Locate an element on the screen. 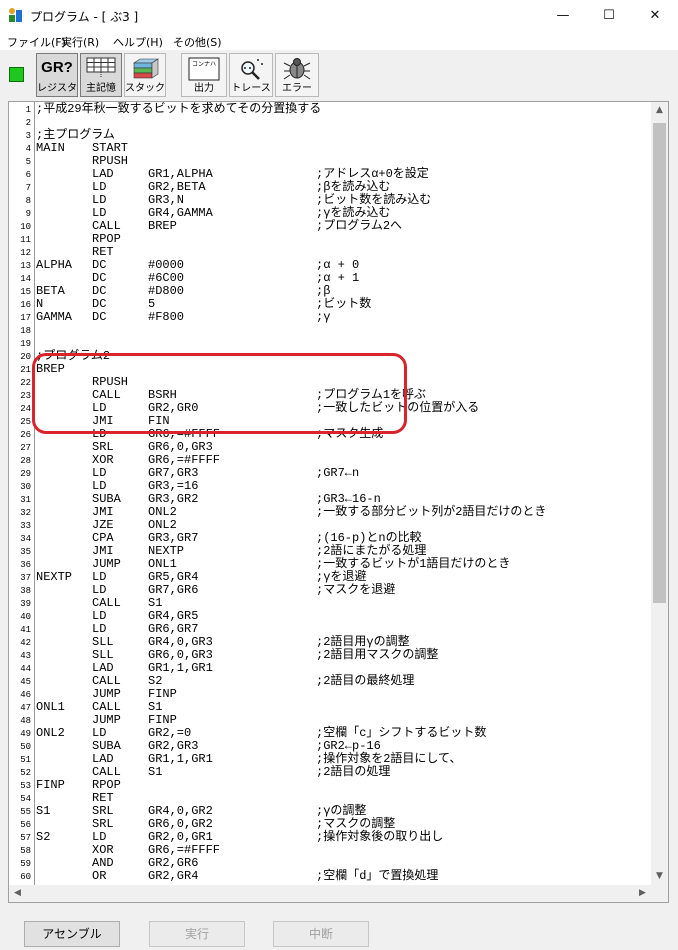 Image resolution: width=678 pixels, height=950 pixels. horizontal-scrollbar: ◀ ▶ is located at coordinates (338, 893).